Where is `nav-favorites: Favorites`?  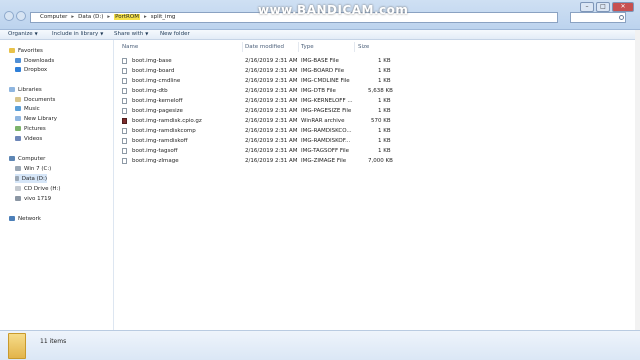
nav-favorites: Favorites is located at coordinates (26, 50).